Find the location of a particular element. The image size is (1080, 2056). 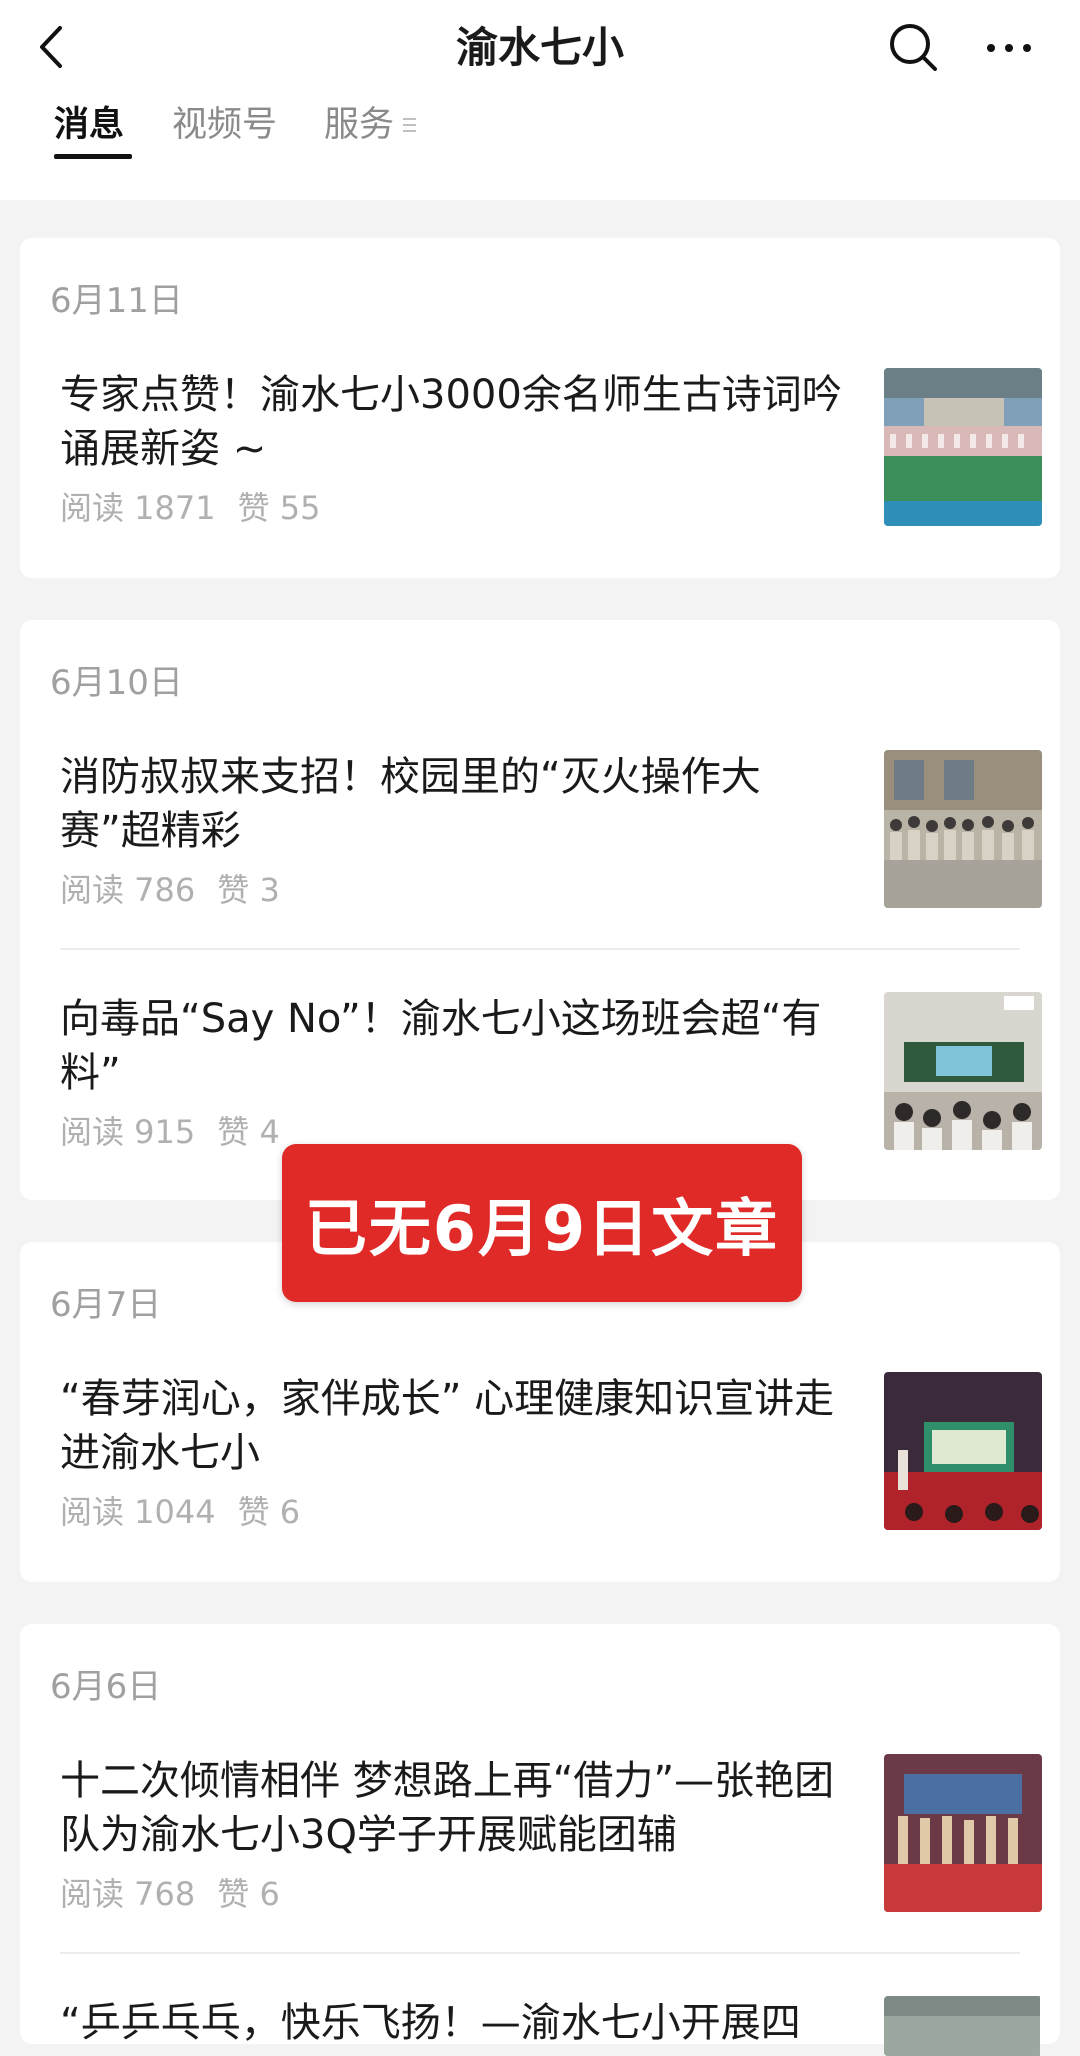

article-item: 消防叔叔来支招！校园里的“灭火操作大赛”超精彩 阅读 786 赞 3 is located at coordinates (551, 840).